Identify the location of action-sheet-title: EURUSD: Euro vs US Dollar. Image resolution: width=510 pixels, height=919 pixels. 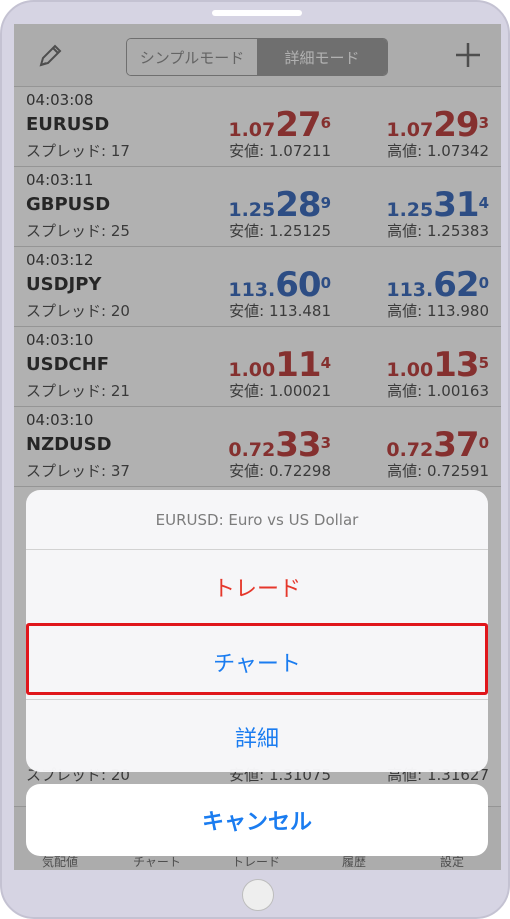
(257, 520).